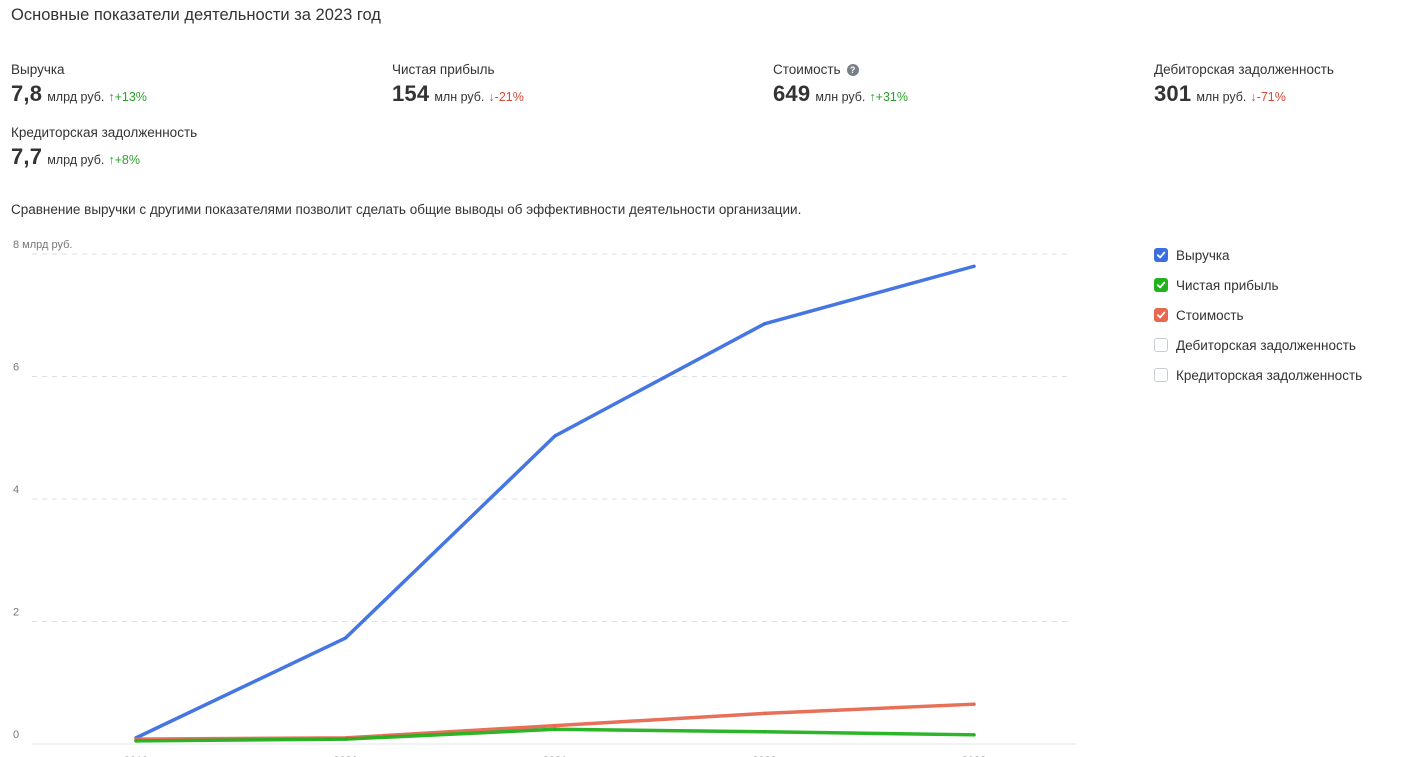  I want to click on legend-item-cost: Стоимость, so click(1258, 315).